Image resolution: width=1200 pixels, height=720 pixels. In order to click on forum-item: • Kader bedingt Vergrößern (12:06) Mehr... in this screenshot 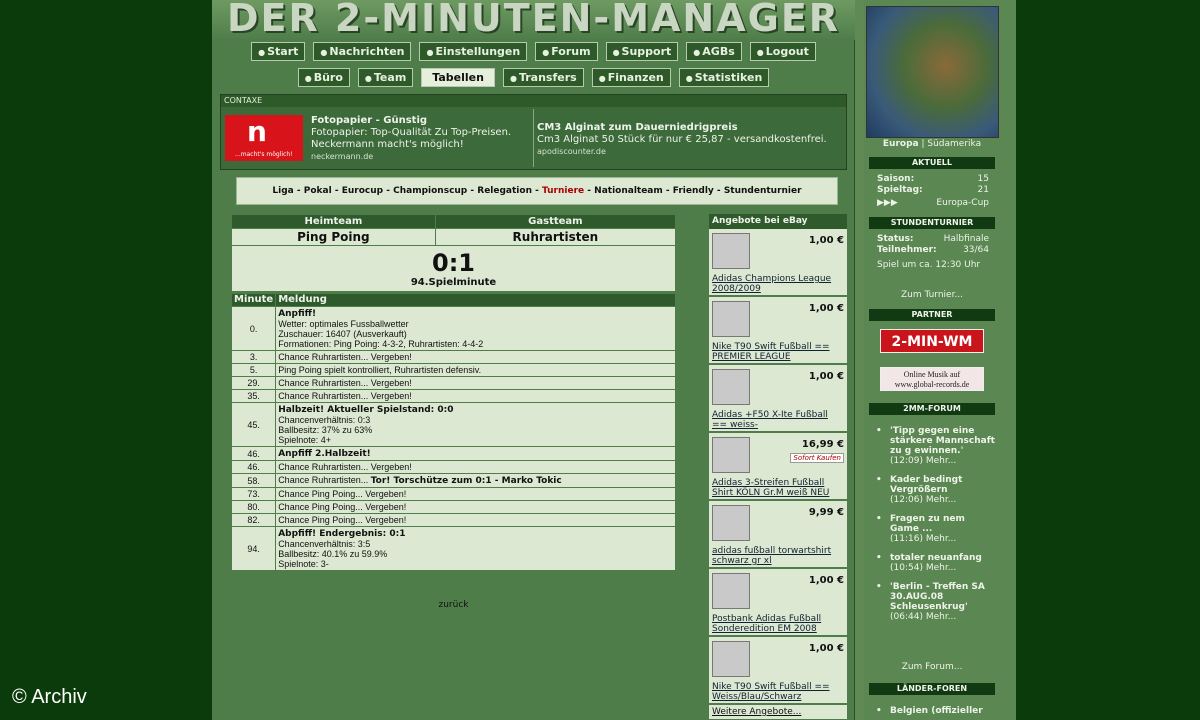, I will do `click(935, 490)`.